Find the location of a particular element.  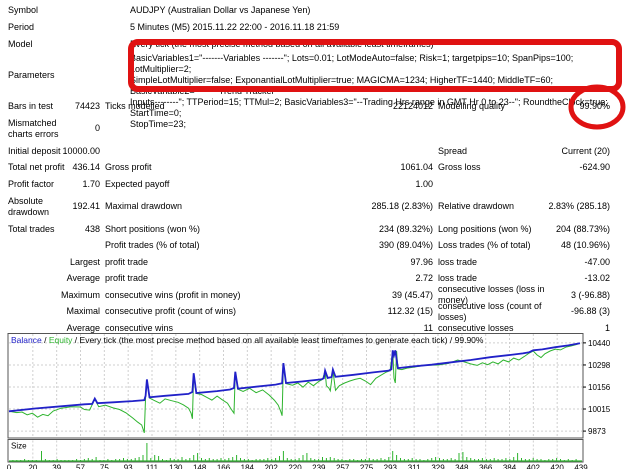

stat-value: 2.72 is located at coordinates (424, 278).